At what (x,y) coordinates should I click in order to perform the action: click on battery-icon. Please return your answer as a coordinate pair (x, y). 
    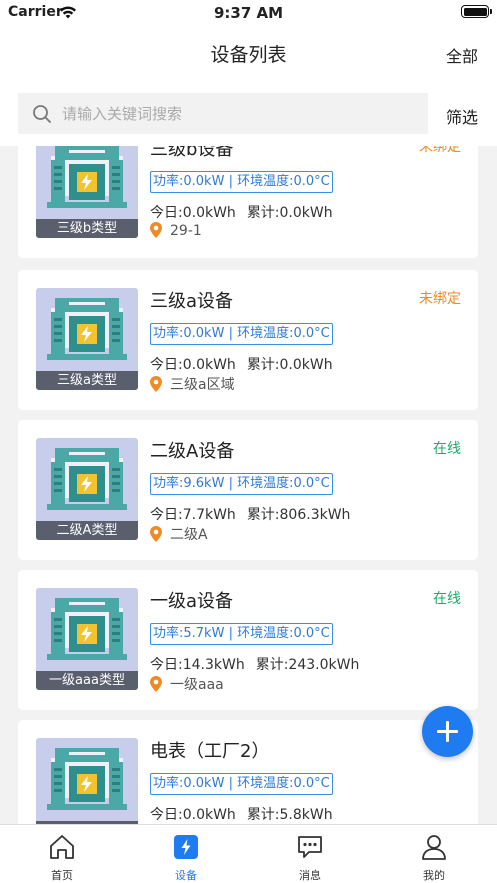
    Looking at the image, I should click on (476, 11).